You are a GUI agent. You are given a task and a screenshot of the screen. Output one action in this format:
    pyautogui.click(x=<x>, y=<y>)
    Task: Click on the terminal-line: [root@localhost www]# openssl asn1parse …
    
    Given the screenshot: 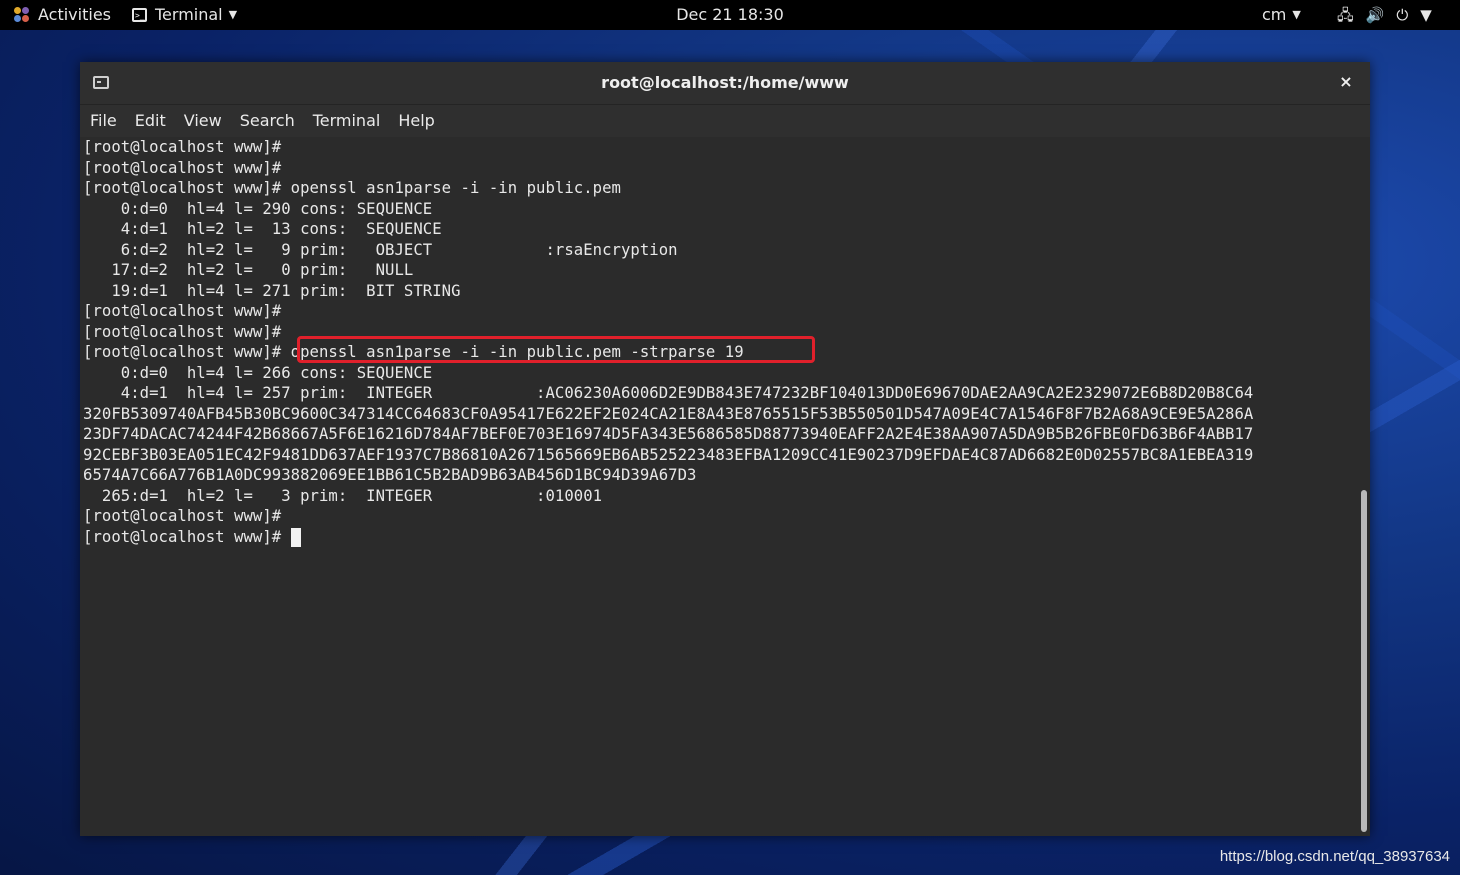 What is the action you would take?
    pyautogui.click(x=352, y=188)
    